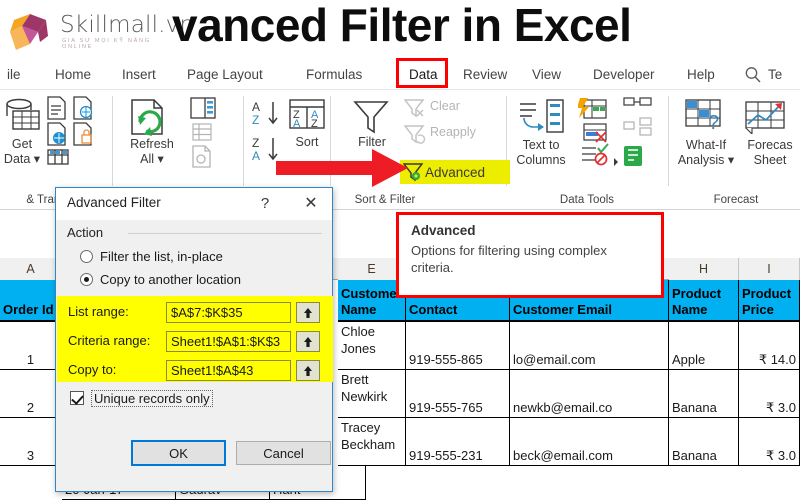  Describe the element at coordinates (106, 44) in the screenshot. I see `logo-tagline: GIA SƯ MỌI KỸ NĂNG ONLINE` at that location.